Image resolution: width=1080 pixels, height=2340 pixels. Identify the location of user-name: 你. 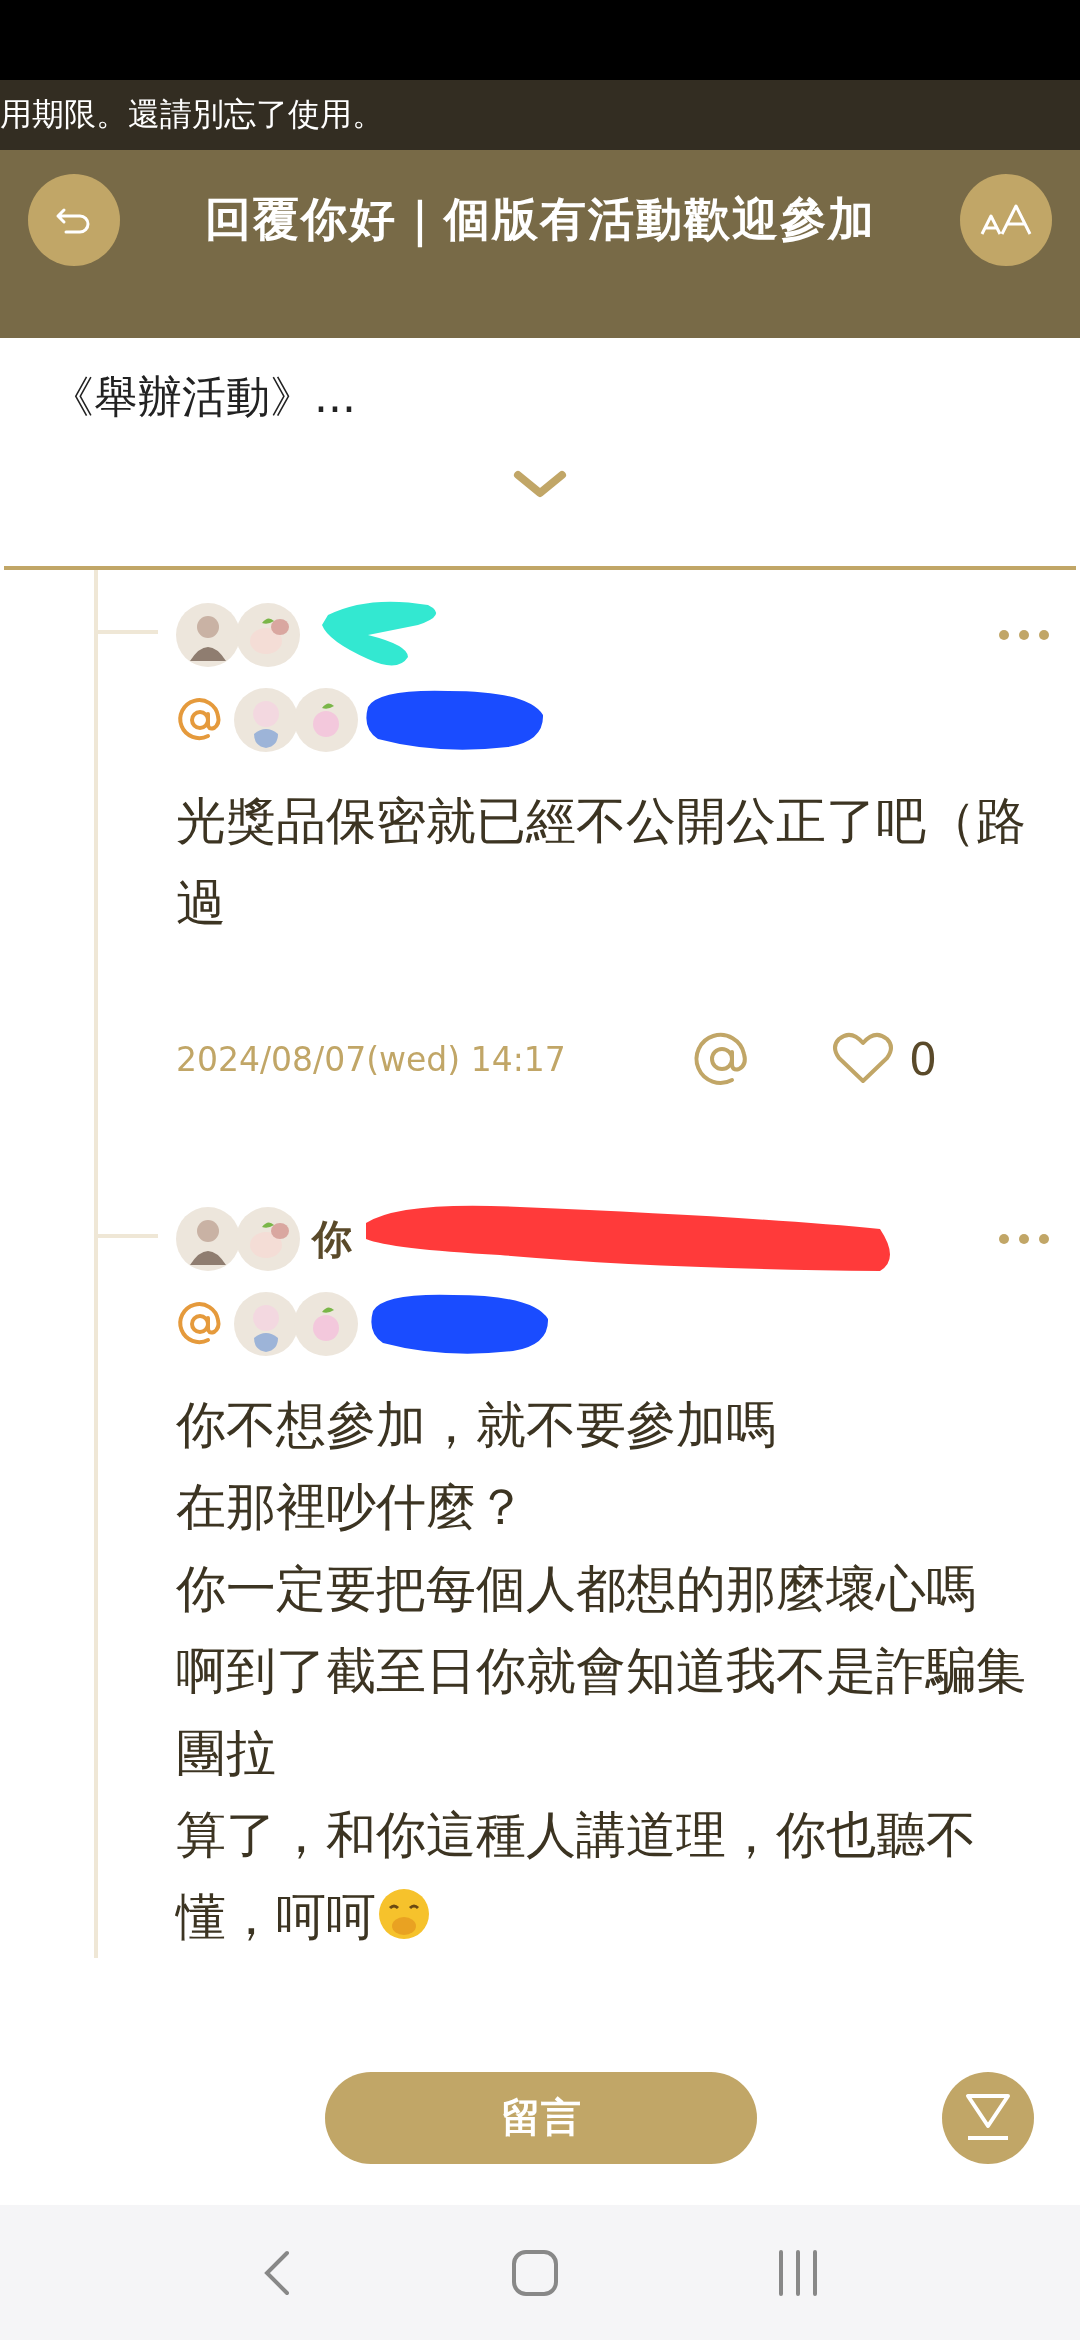
(332, 1239).